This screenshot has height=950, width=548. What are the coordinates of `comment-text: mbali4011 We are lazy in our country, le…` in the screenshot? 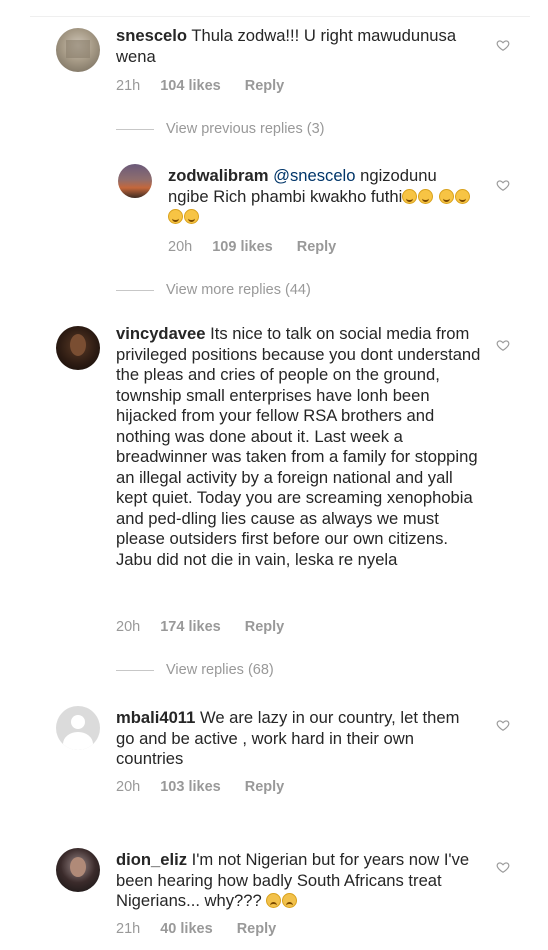 It's located at (296, 739).